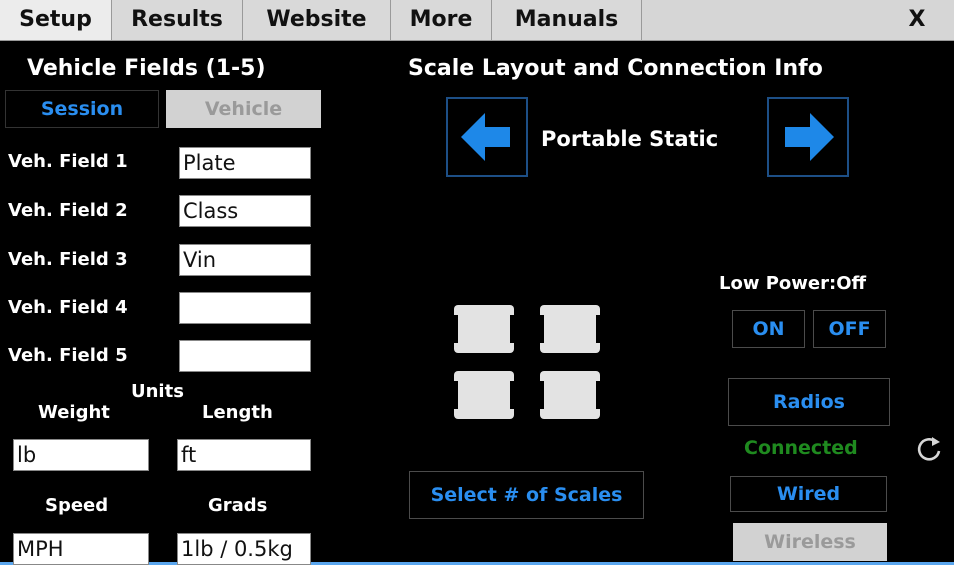 The image size is (954, 565). I want to click on close-button: X, so click(917, 20).